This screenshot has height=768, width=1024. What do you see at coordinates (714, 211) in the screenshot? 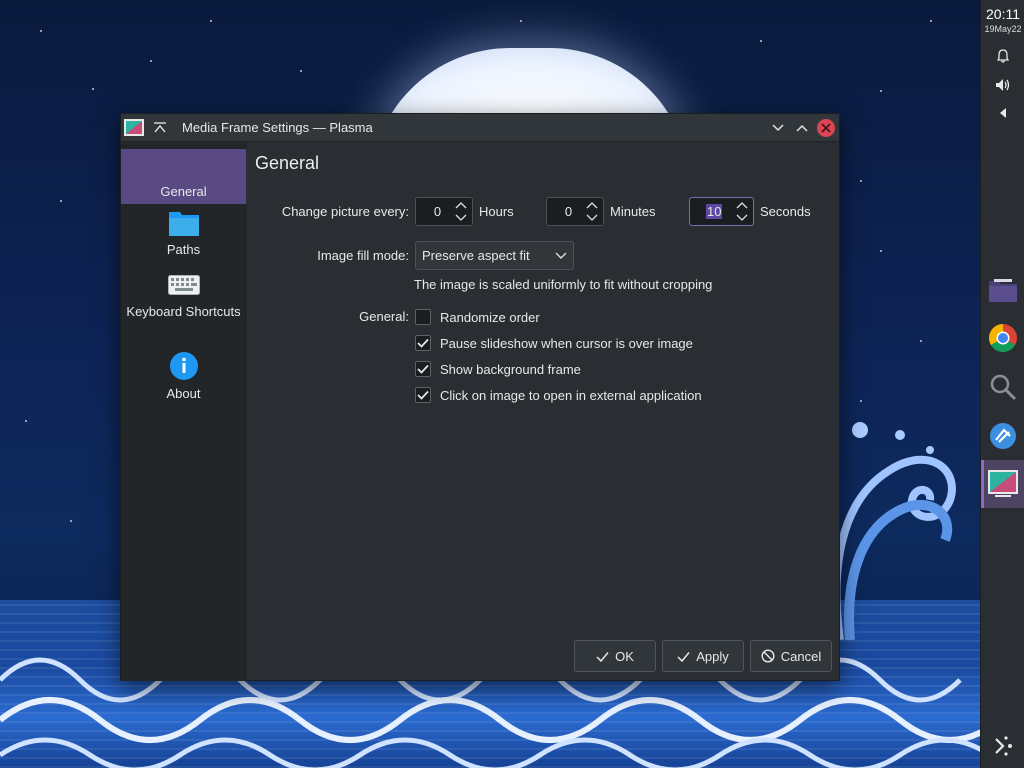
I see `seconds-value: 10` at bounding box center [714, 211].